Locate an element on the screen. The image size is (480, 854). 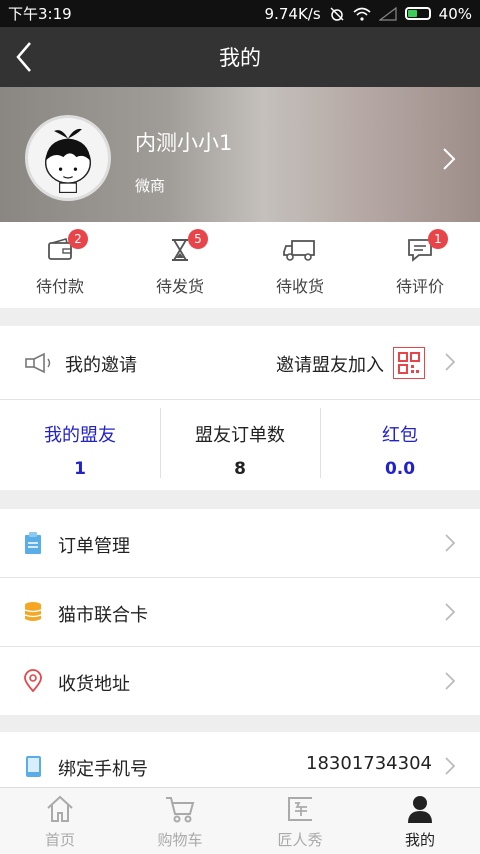
phone-number: 18301734304 is located at coordinates (369, 763).